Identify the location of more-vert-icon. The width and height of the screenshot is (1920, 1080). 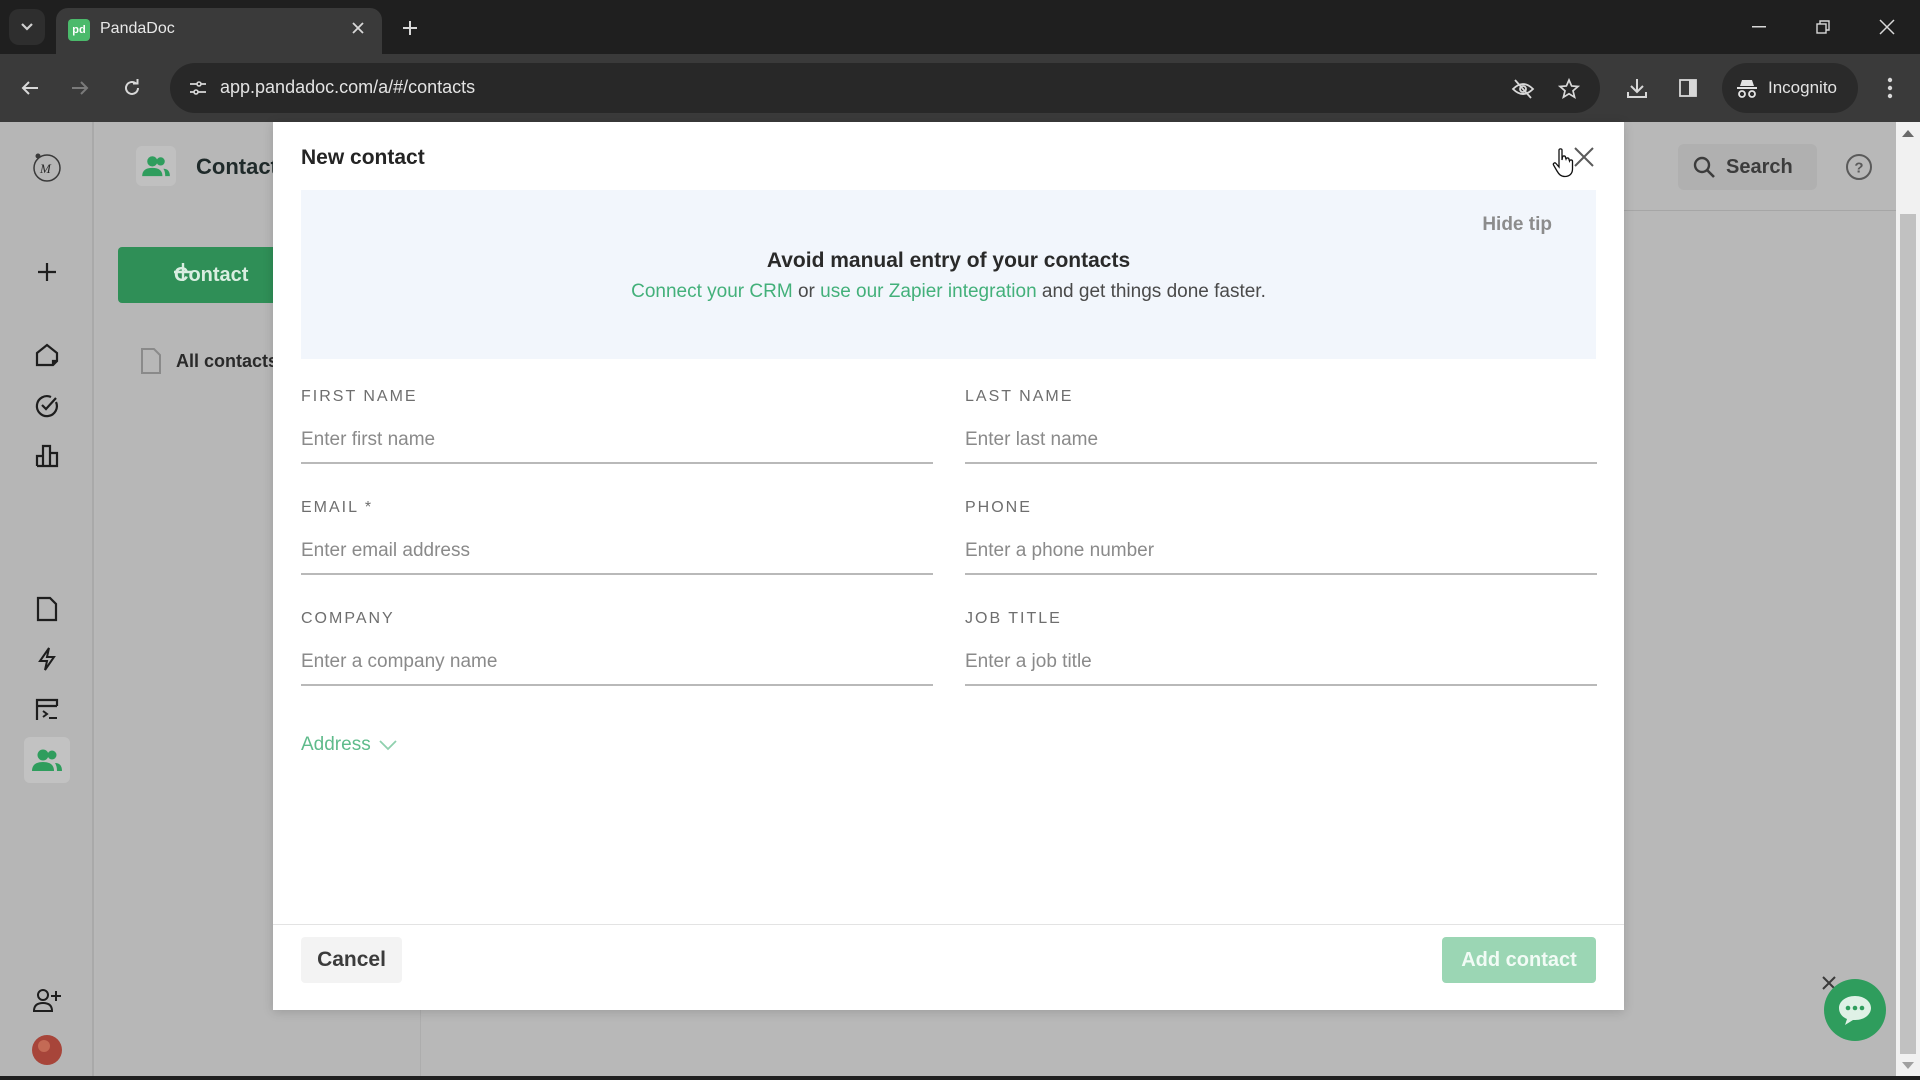
(1890, 88).